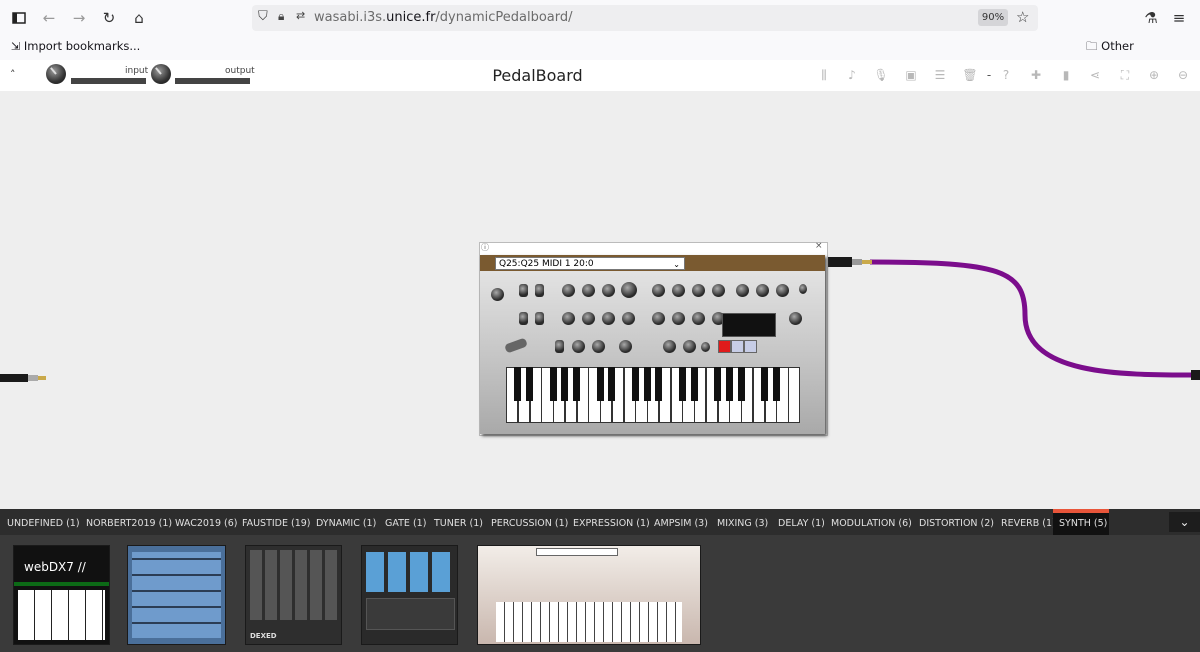  I want to click on bookmark-star-icon: ☆, so click(1022, 17).